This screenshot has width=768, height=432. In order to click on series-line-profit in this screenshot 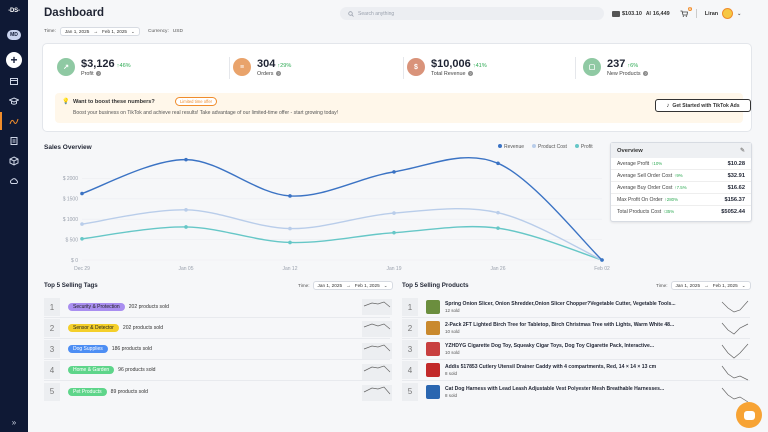, I will do `click(342, 243)`.